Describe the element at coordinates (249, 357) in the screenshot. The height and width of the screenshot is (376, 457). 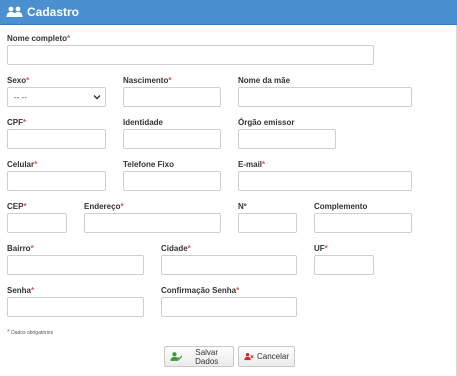
I see `user-x-icon` at that location.